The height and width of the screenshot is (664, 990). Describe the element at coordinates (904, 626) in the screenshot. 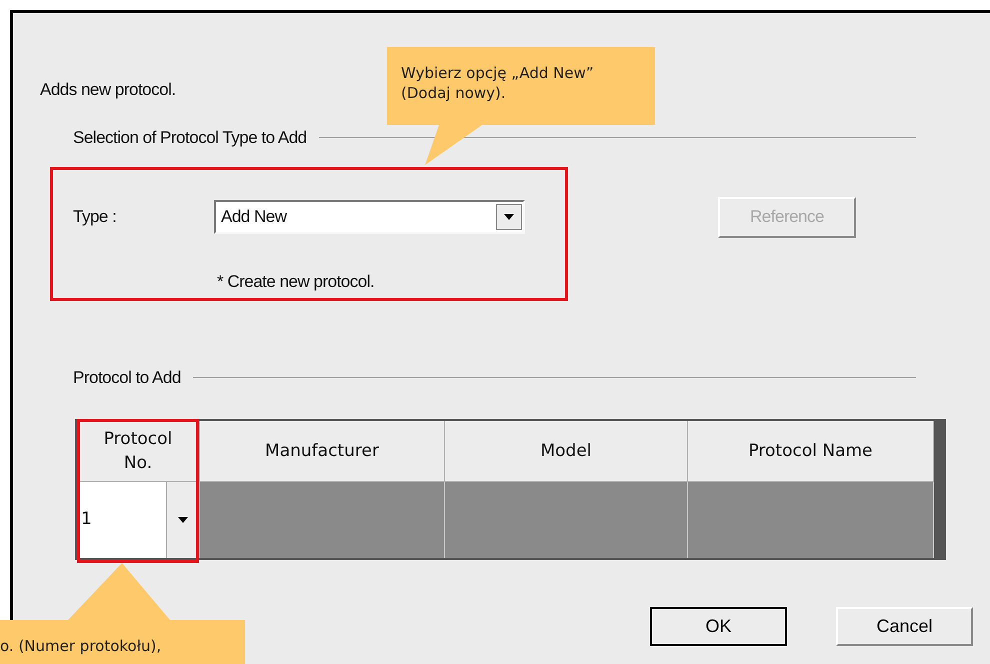

I see `dialog-button: Cancel` at that location.